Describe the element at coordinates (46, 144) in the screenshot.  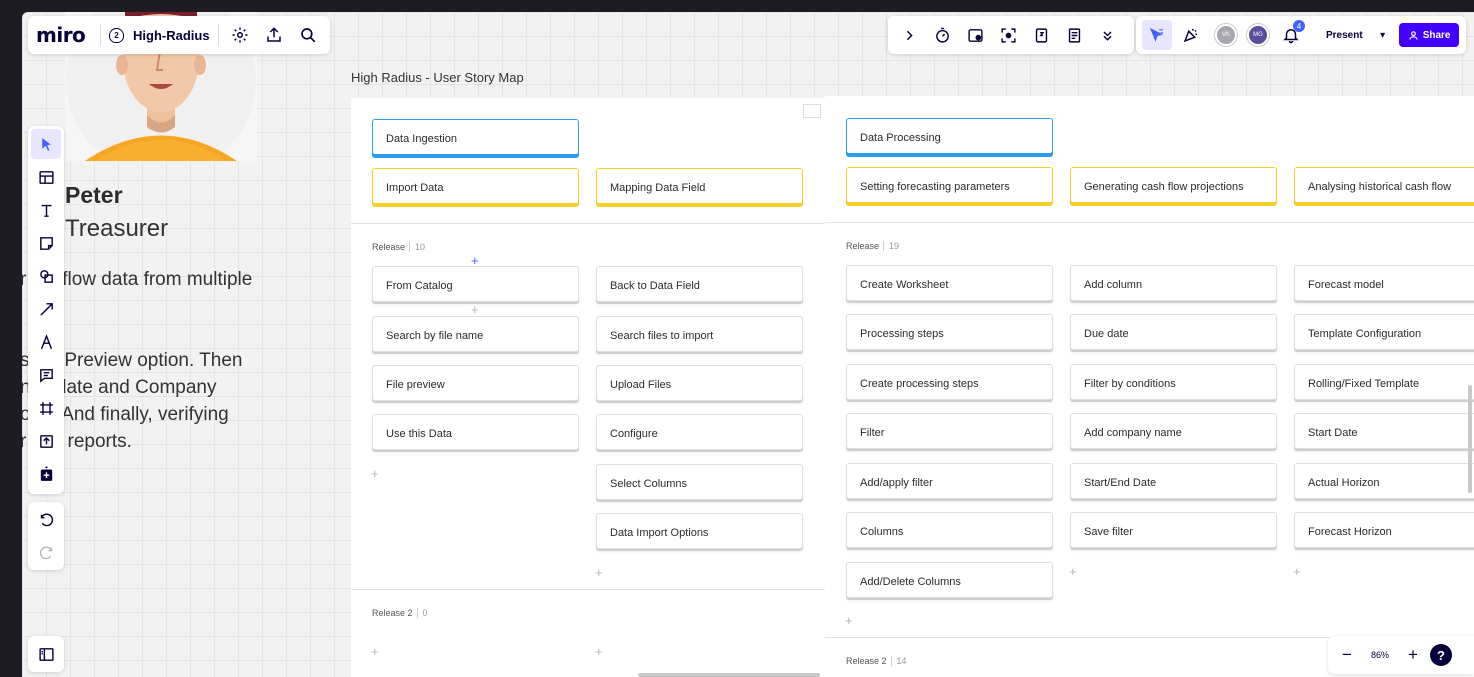
I see `select-cursor-icon` at that location.